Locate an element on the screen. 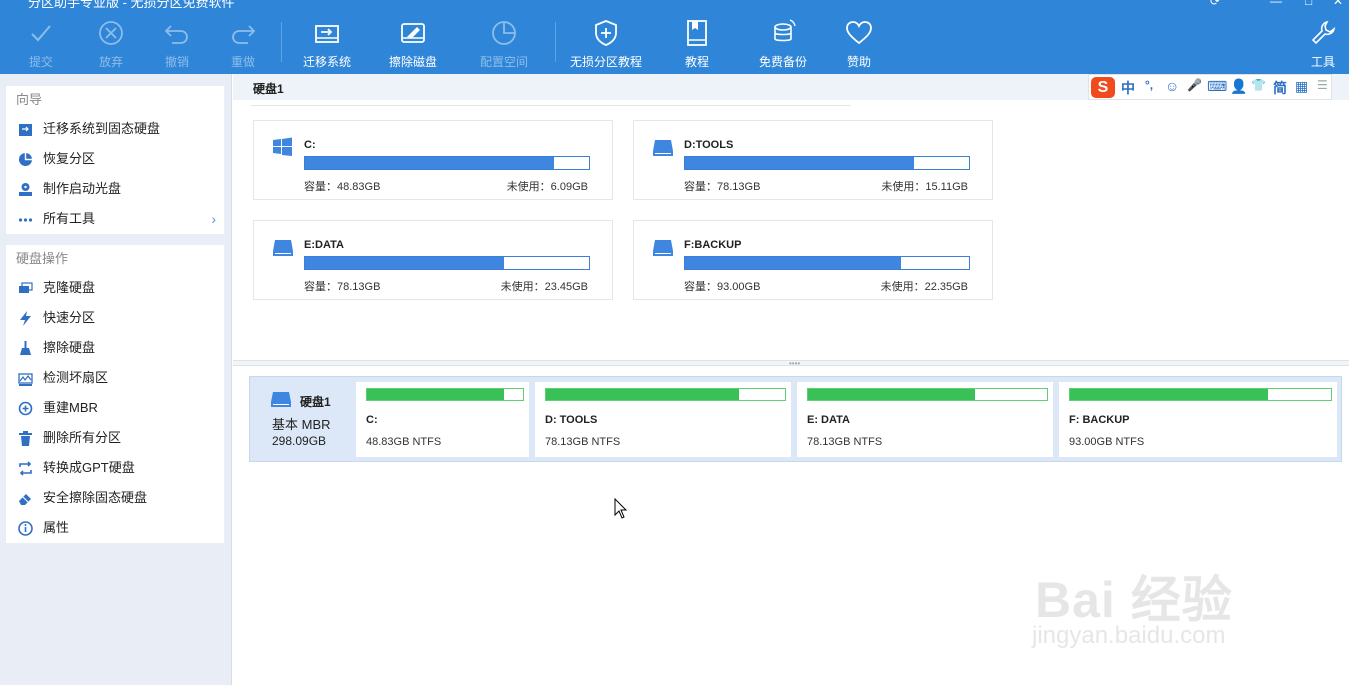 This screenshot has width=1349, height=685. disk-type: 基本 MBR is located at coordinates (301, 424).